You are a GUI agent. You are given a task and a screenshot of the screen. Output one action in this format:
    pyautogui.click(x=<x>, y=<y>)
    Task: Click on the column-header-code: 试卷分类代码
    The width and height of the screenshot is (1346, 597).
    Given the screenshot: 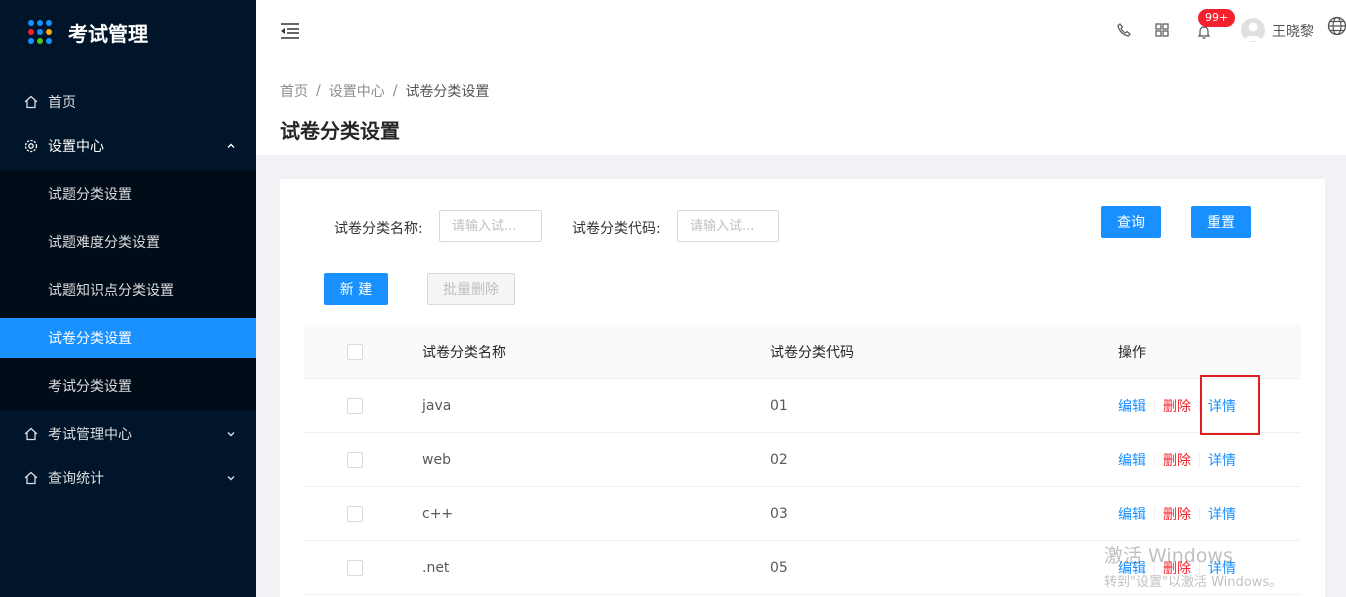 What is the action you would take?
    pyautogui.click(x=812, y=352)
    